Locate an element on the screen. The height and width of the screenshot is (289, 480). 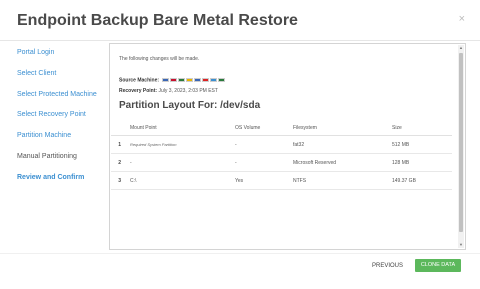
step-review-and-confirm: Review and Confirm is located at coordinates (63, 183).